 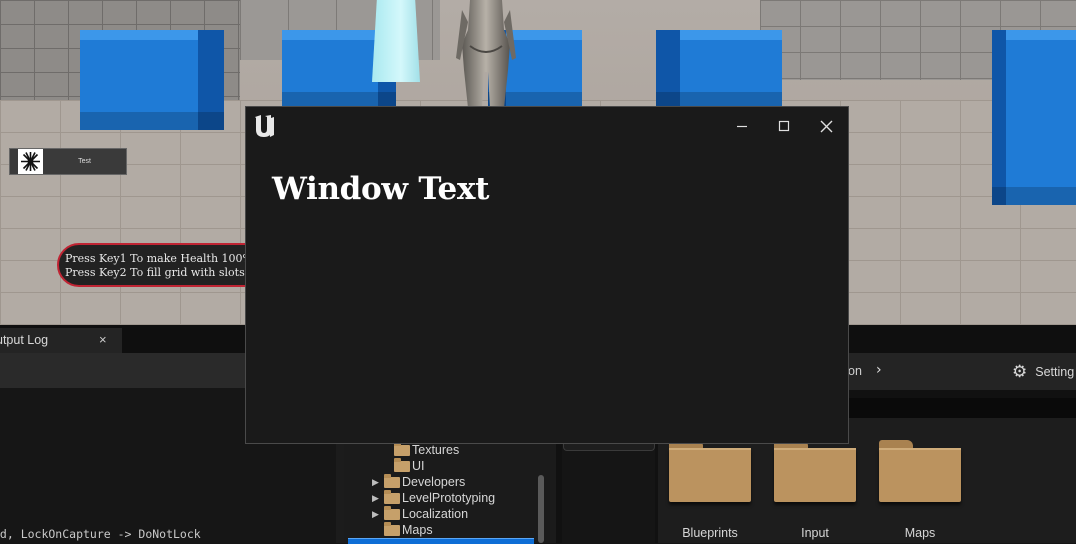 What do you see at coordinates (264, 126) in the screenshot?
I see `unreal-logo-icon` at bounding box center [264, 126].